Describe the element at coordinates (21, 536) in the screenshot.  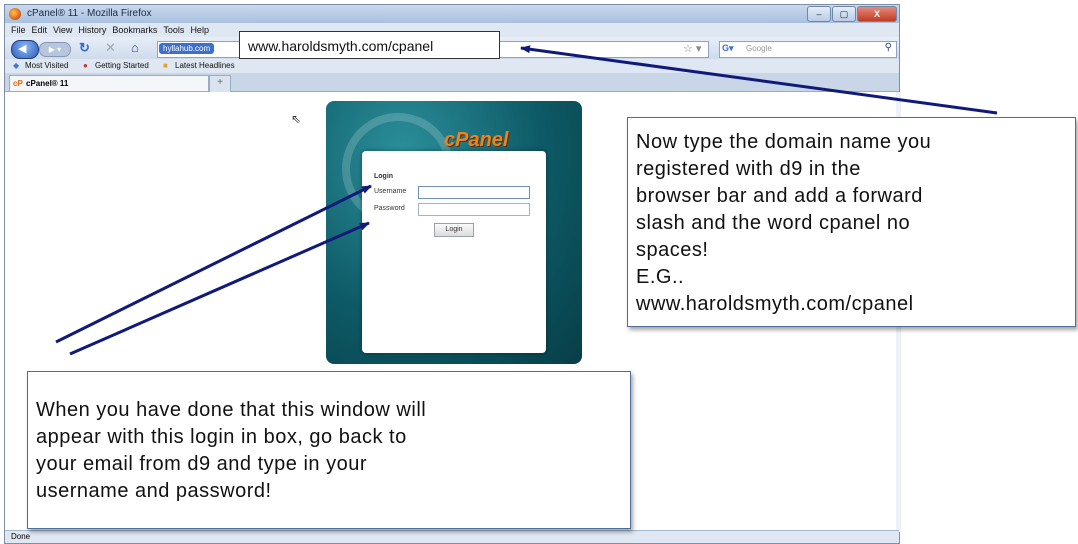
I see `status-text: Done` at that location.